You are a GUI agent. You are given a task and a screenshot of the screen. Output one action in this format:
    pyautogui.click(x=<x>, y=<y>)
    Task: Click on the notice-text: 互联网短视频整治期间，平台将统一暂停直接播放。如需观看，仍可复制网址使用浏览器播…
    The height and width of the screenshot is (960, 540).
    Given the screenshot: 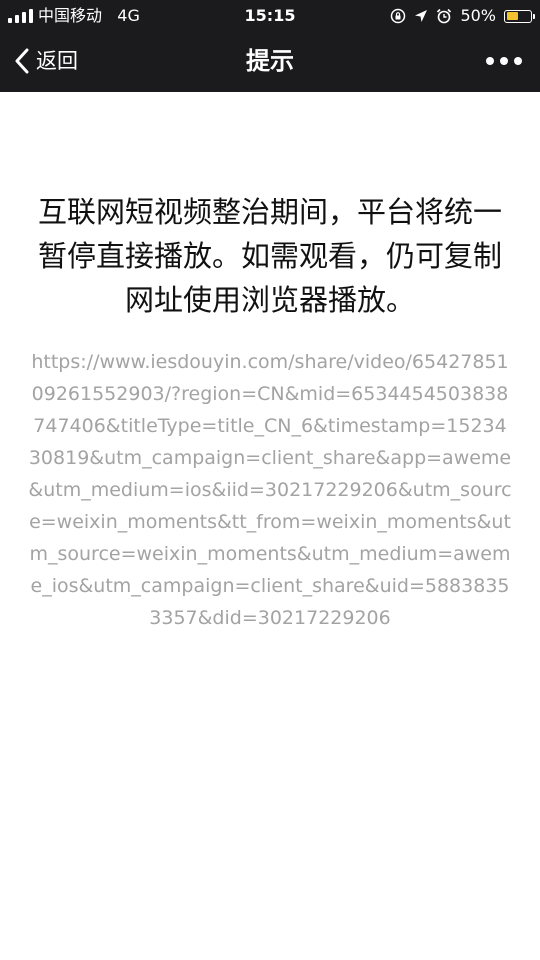 What is the action you would take?
    pyautogui.click(x=269, y=256)
    